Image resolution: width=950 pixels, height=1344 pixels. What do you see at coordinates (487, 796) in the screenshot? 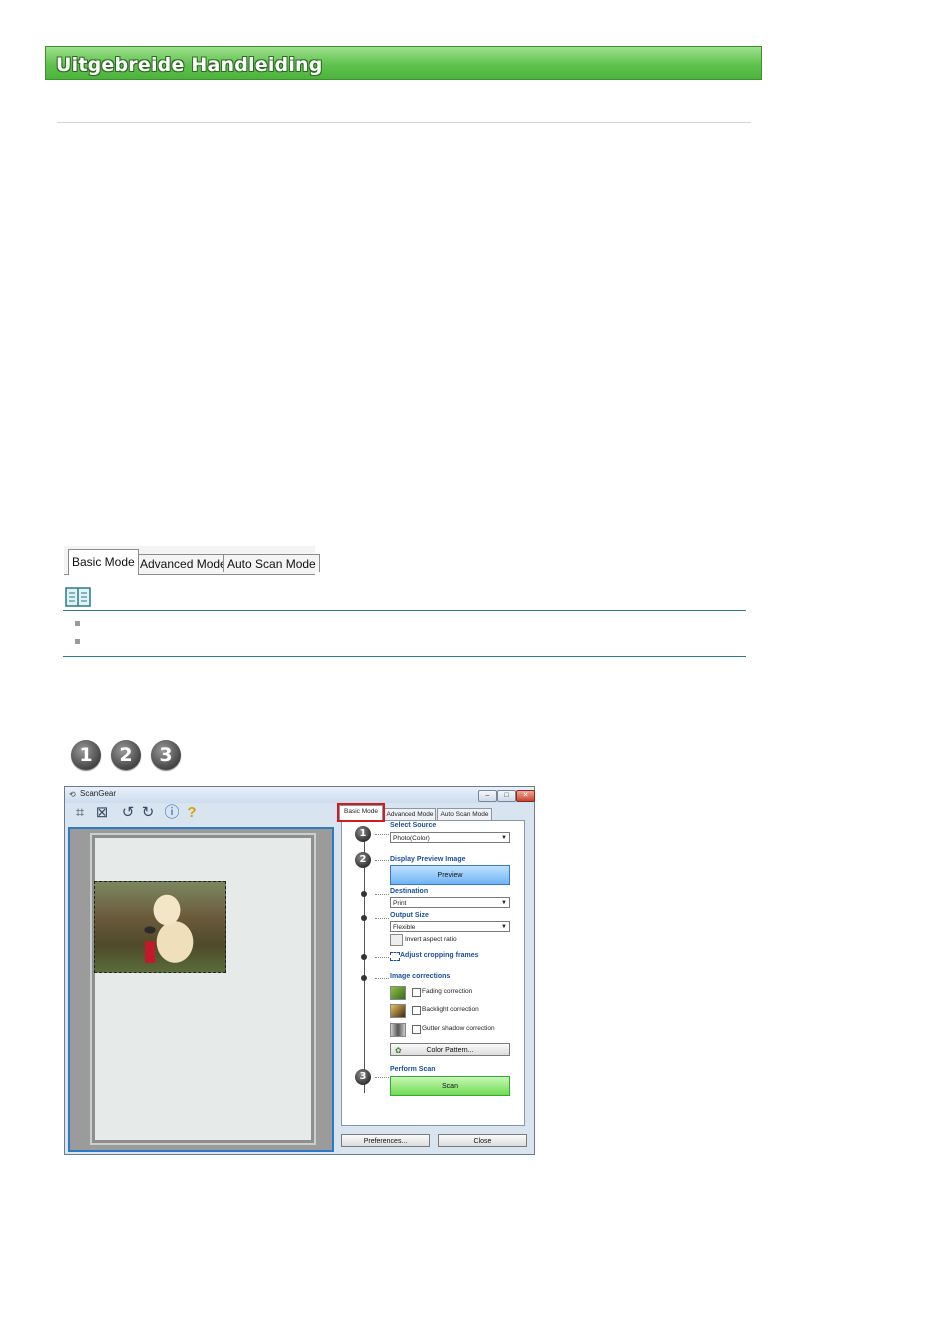
I see `minimize-button: –` at bounding box center [487, 796].